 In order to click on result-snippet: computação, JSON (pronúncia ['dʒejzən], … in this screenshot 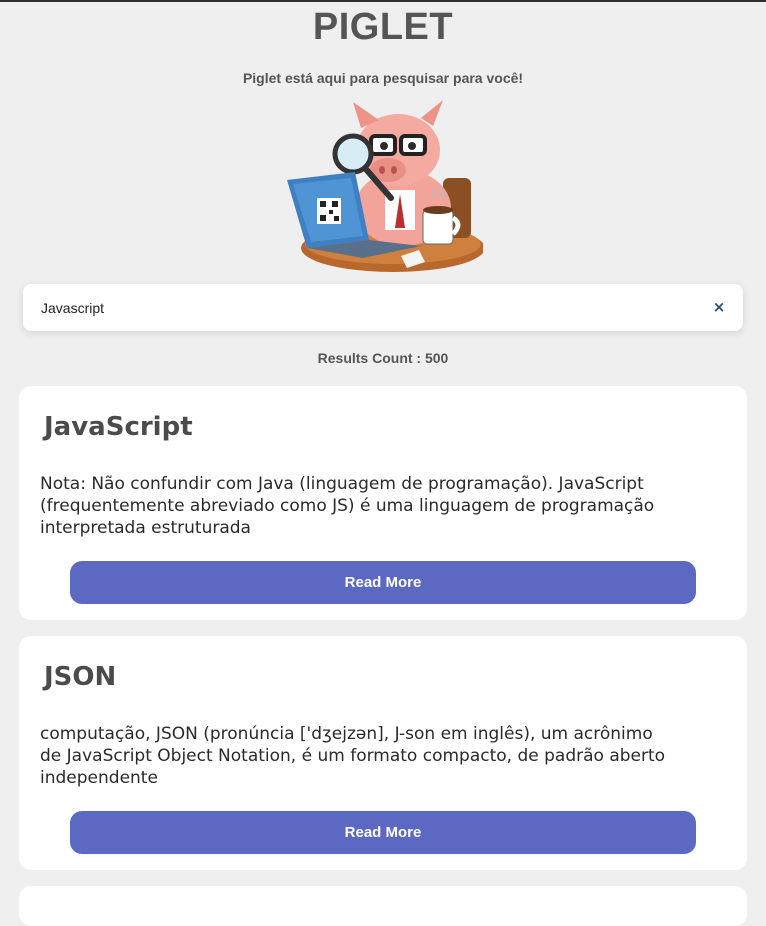, I will do `click(353, 756)`.